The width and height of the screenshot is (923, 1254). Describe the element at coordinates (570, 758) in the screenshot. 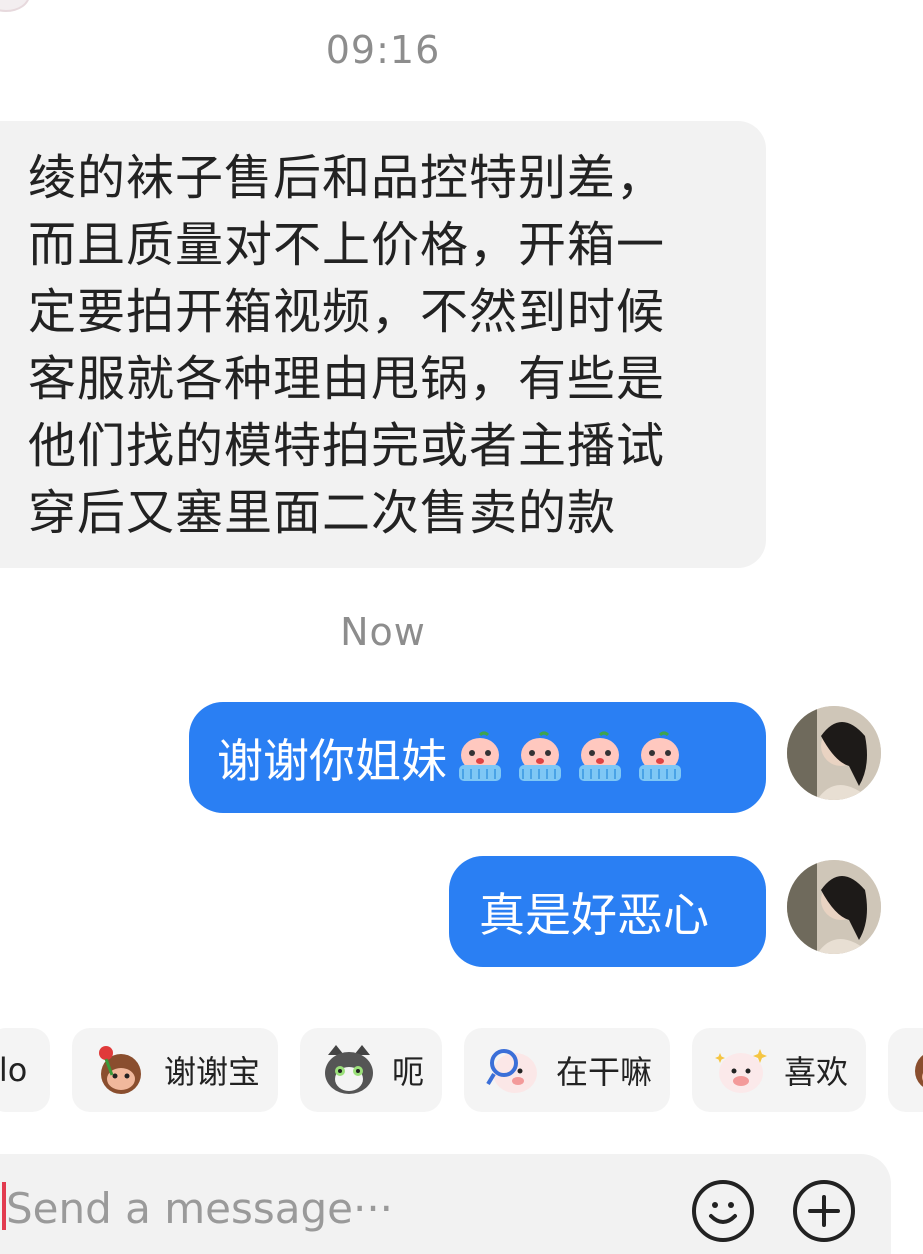

I see `crying-sticker-group` at that location.